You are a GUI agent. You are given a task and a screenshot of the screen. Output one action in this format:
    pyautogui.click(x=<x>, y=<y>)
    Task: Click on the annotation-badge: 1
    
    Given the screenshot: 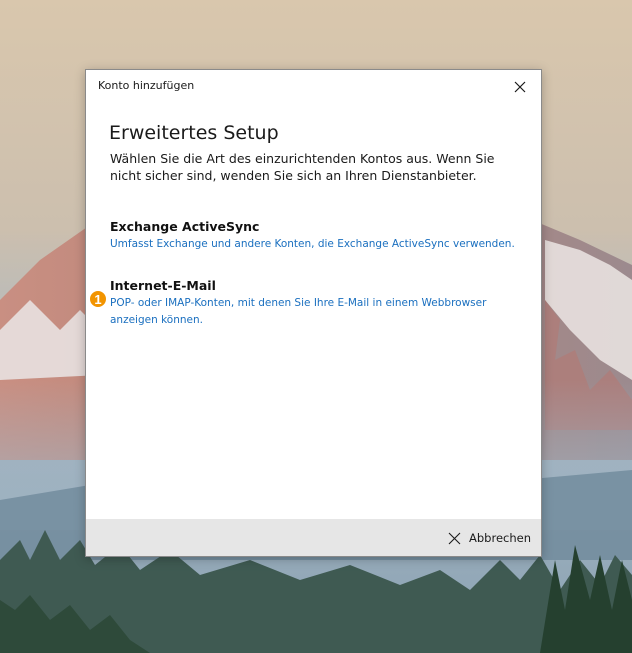 What is the action you would take?
    pyautogui.click(x=98, y=299)
    